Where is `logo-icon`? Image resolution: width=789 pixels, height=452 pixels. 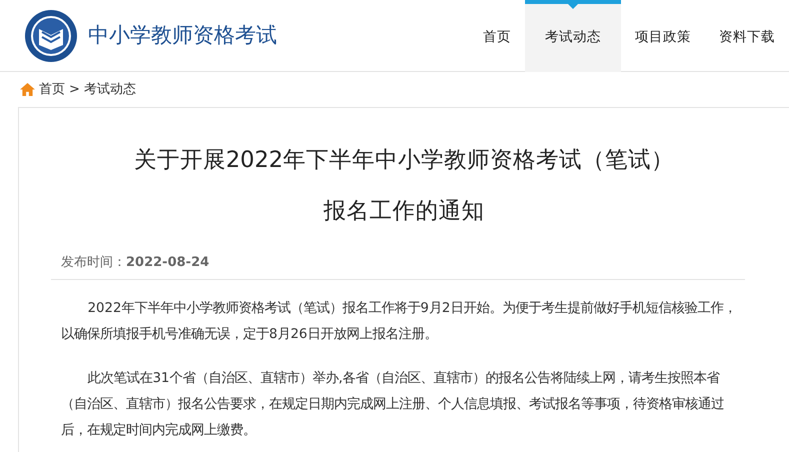
logo-icon is located at coordinates (51, 35).